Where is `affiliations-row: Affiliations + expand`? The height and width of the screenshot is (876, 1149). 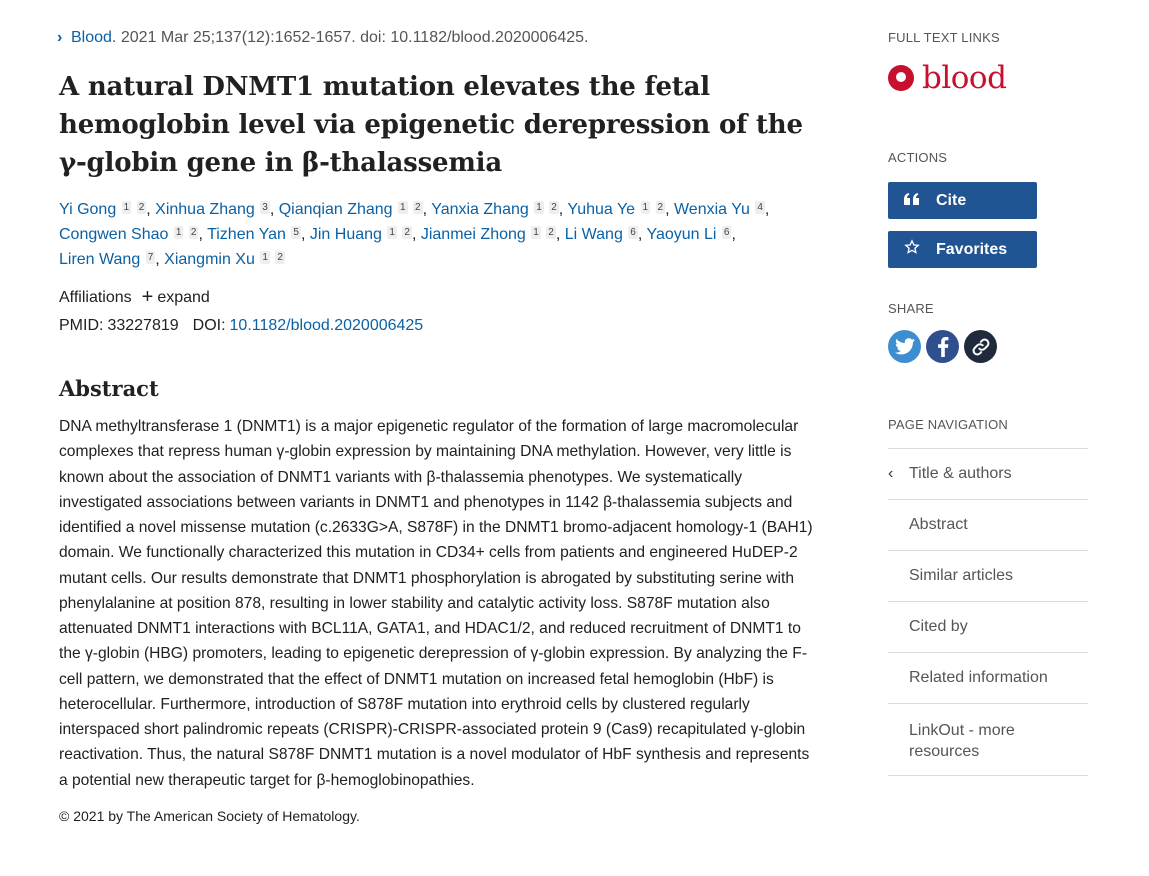 affiliations-row: Affiliations + expand is located at coordinates (439, 297).